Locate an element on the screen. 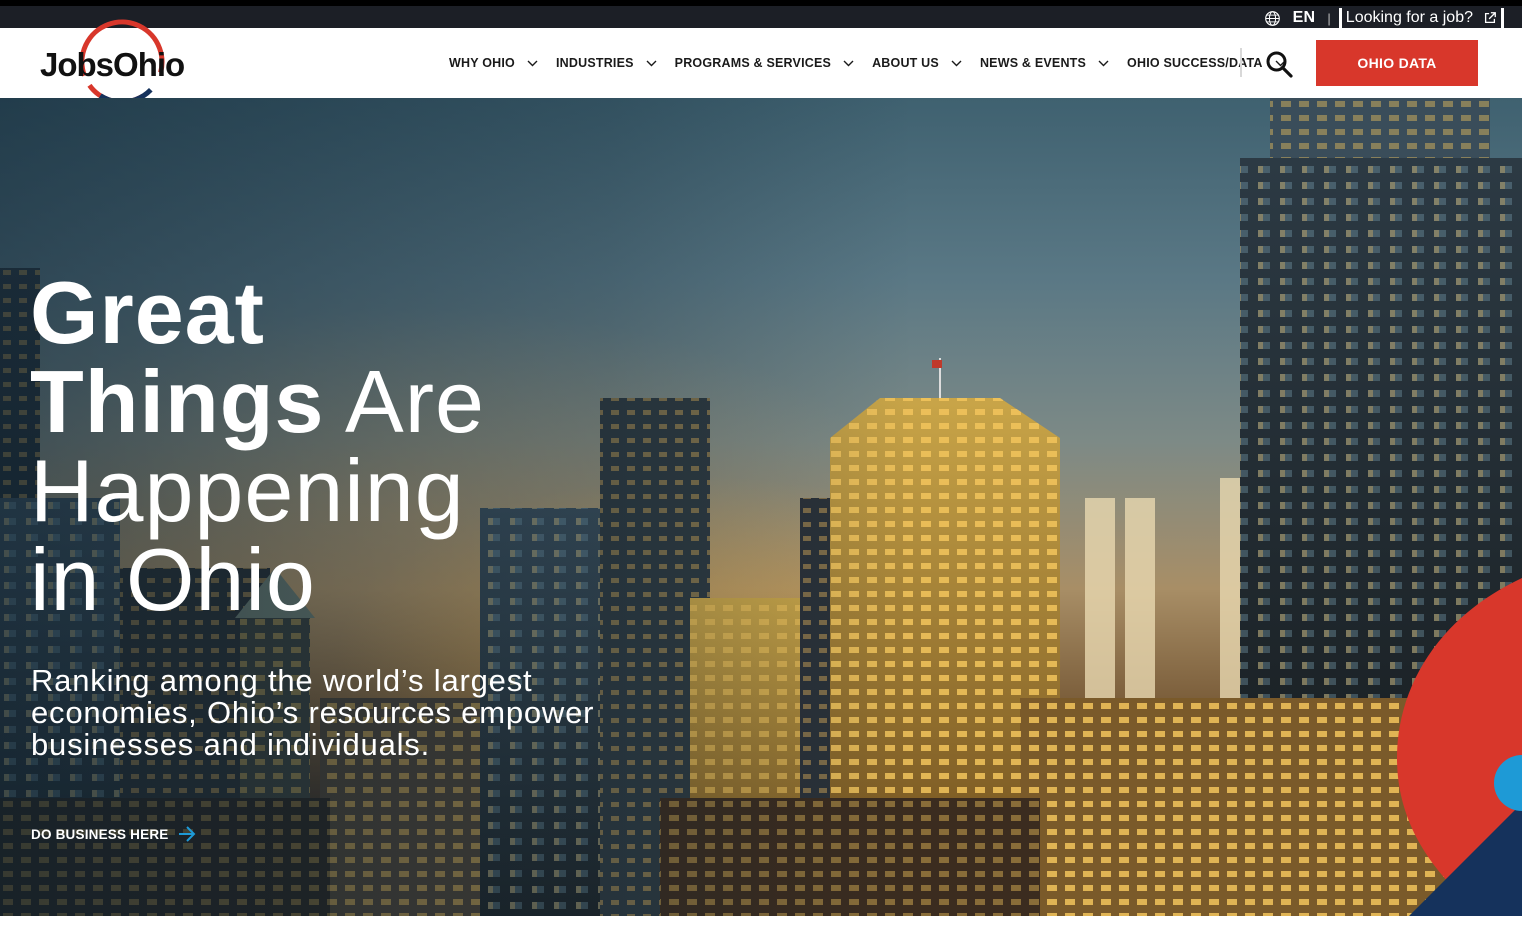  brand-arc-graphic is located at coordinates (1459, 747).